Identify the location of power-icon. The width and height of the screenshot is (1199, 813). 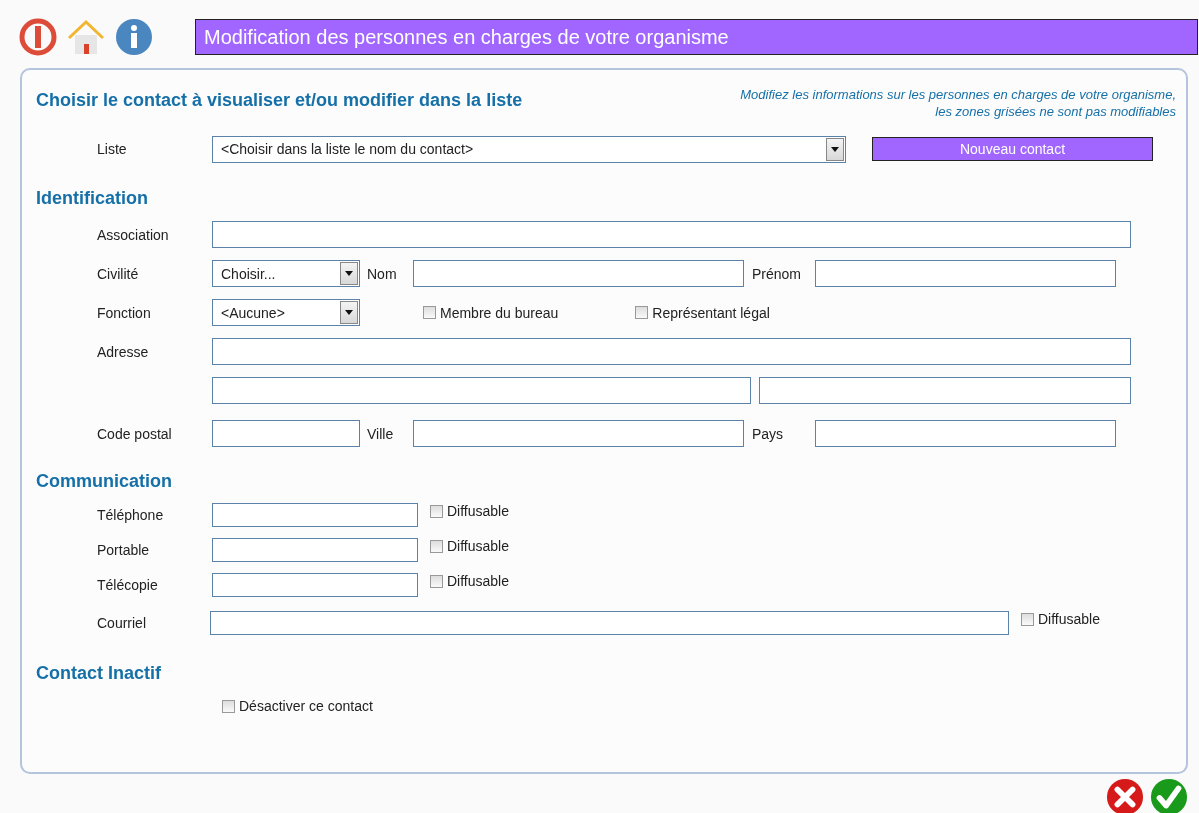
(38, 37).